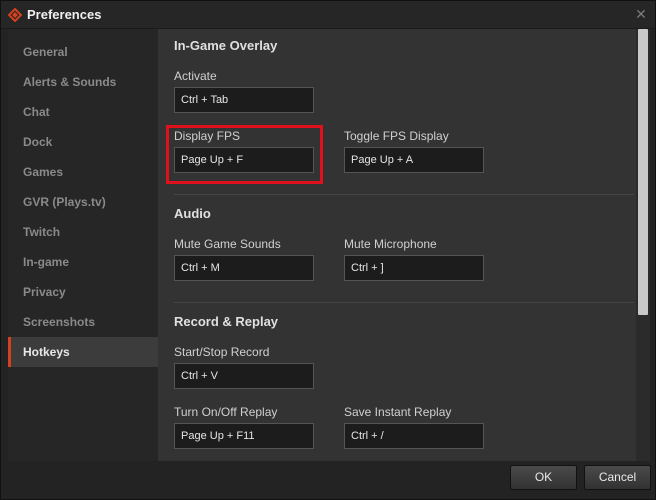  What do you see at coordinates (64, 14) in the screenshot?
I see `window-title: Preferences` at bounding box center [64, 14].